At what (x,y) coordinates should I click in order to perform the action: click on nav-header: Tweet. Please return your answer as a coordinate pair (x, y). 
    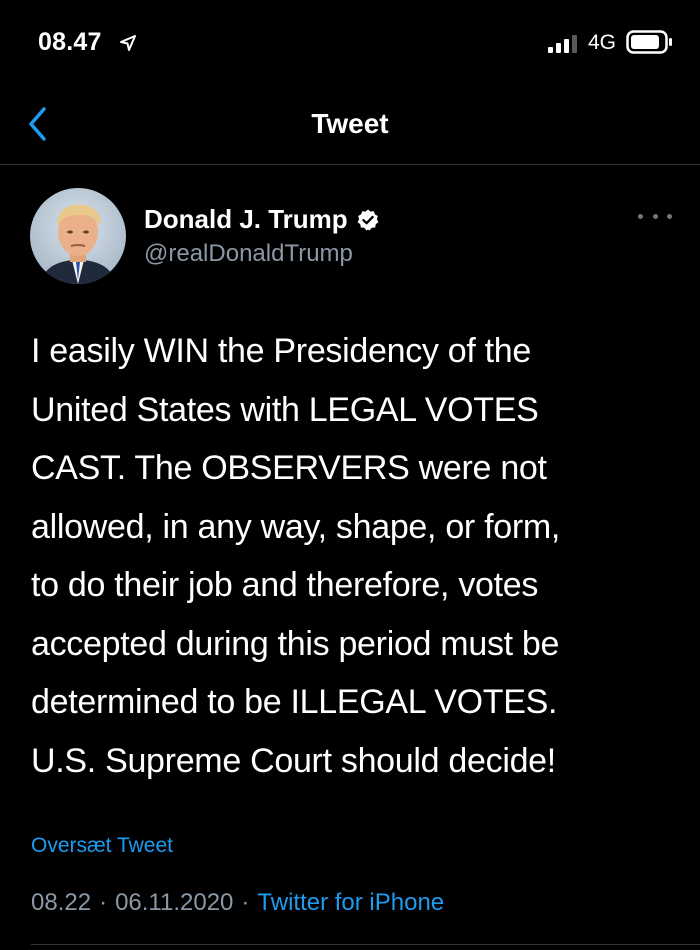
    Looking at the image, I should click on (350, 126).